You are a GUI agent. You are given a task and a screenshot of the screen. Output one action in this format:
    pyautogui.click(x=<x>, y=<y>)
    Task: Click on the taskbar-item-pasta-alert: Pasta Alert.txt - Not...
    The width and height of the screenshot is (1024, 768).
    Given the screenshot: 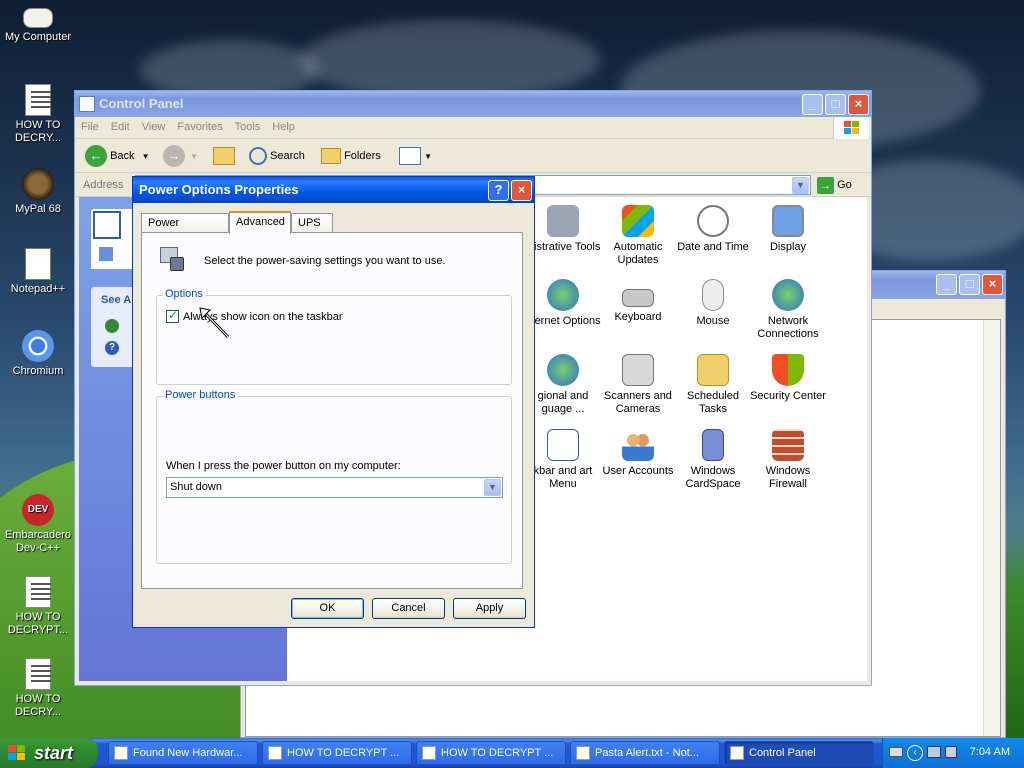 What is the action you would take?
    pyautogui.click(x=645, y=753)
    